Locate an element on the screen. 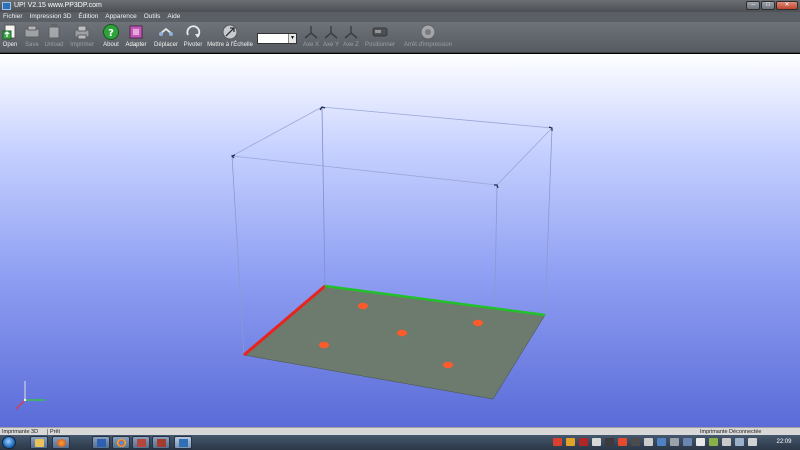  window-controls: – □ ✕ is located at coordinates (772, 5).